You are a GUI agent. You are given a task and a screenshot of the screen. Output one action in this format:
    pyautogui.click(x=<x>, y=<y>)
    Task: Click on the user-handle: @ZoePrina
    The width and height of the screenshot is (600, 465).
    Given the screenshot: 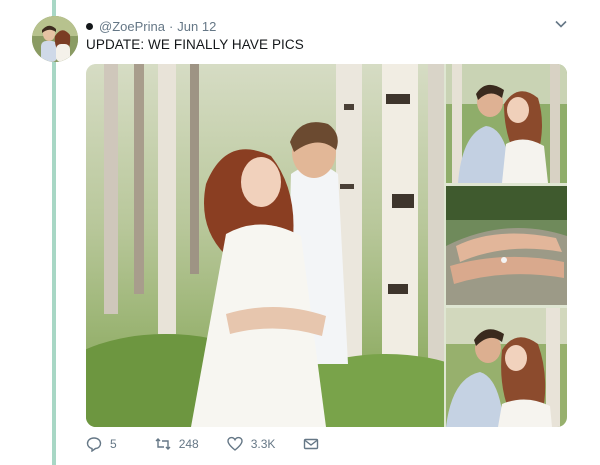 What is the action you would take?
    pyautogui.click(x=132, y=26)
    